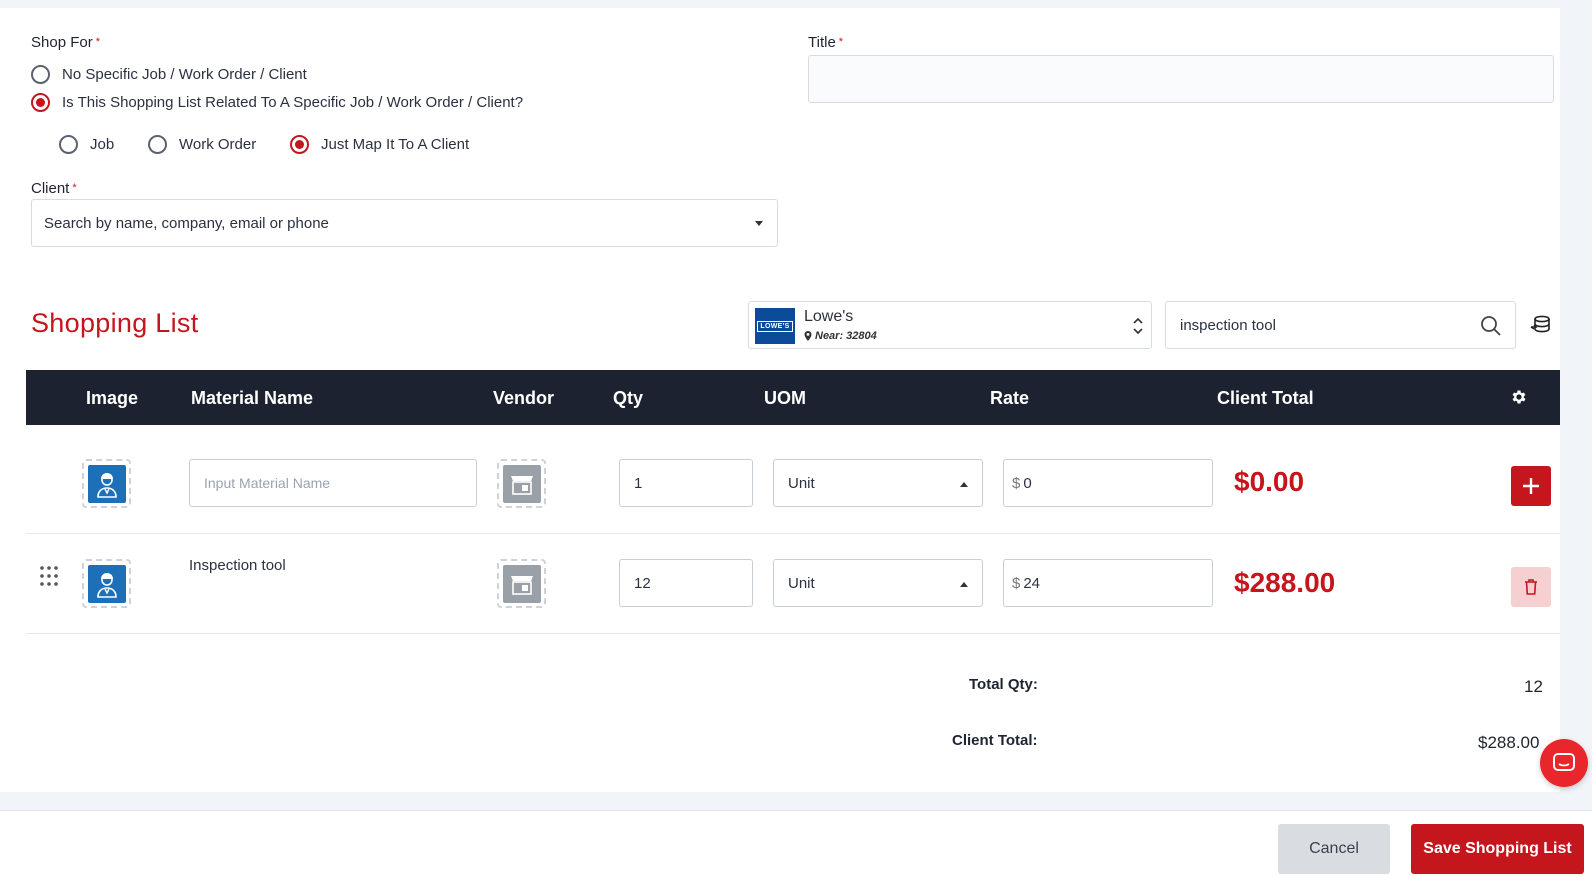  Describe the element at coordinates (252, 398) in the screenshot. I see `col-material-name: Material Name` at that location.